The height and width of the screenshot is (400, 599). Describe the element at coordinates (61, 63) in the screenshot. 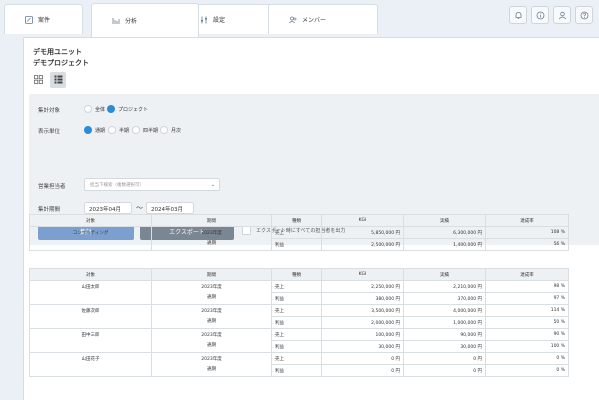

I see `project-title: デモプロジェクト` at that location.